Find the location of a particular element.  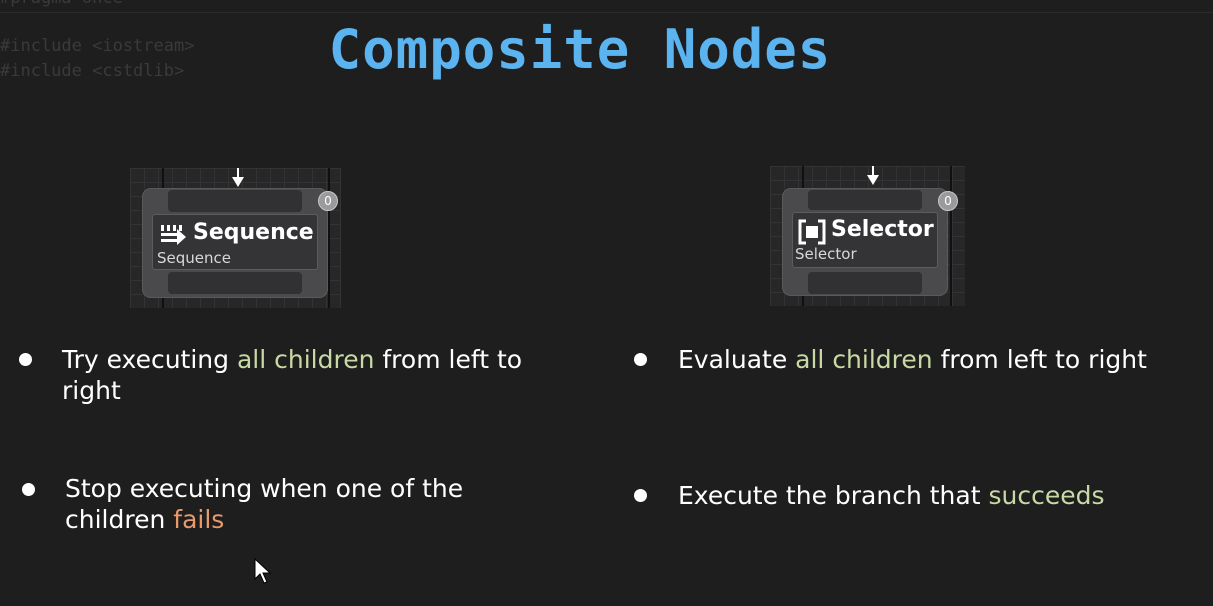

background-code-line: #pragma once is located at coordinates (61, 4).